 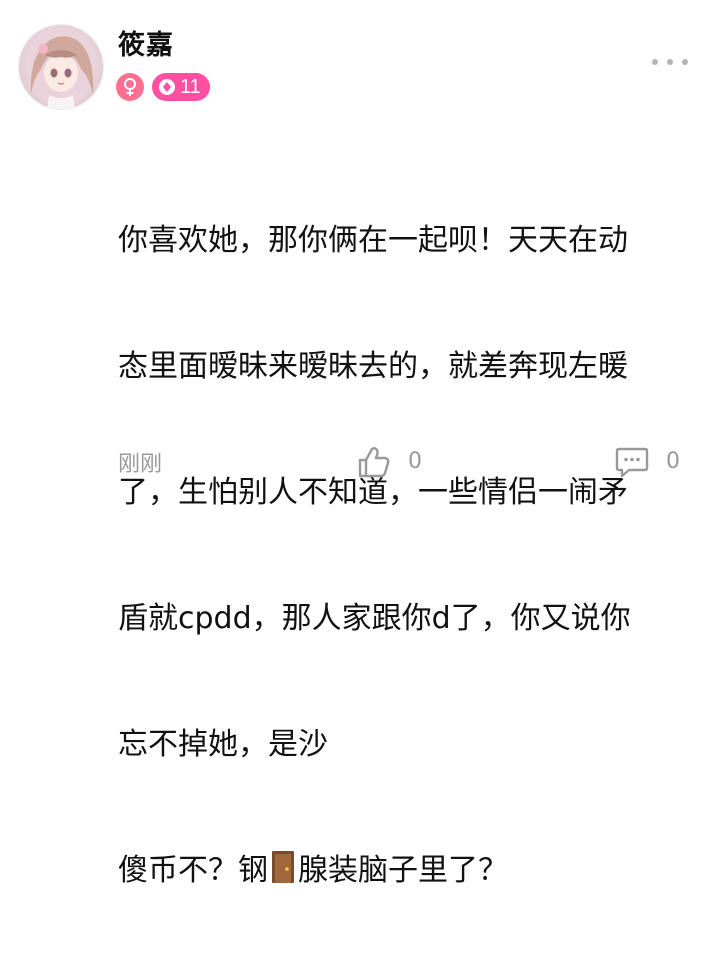 I want to click on post-text-before-emoji: 傻币不？钢, so click(x=193, y=870).